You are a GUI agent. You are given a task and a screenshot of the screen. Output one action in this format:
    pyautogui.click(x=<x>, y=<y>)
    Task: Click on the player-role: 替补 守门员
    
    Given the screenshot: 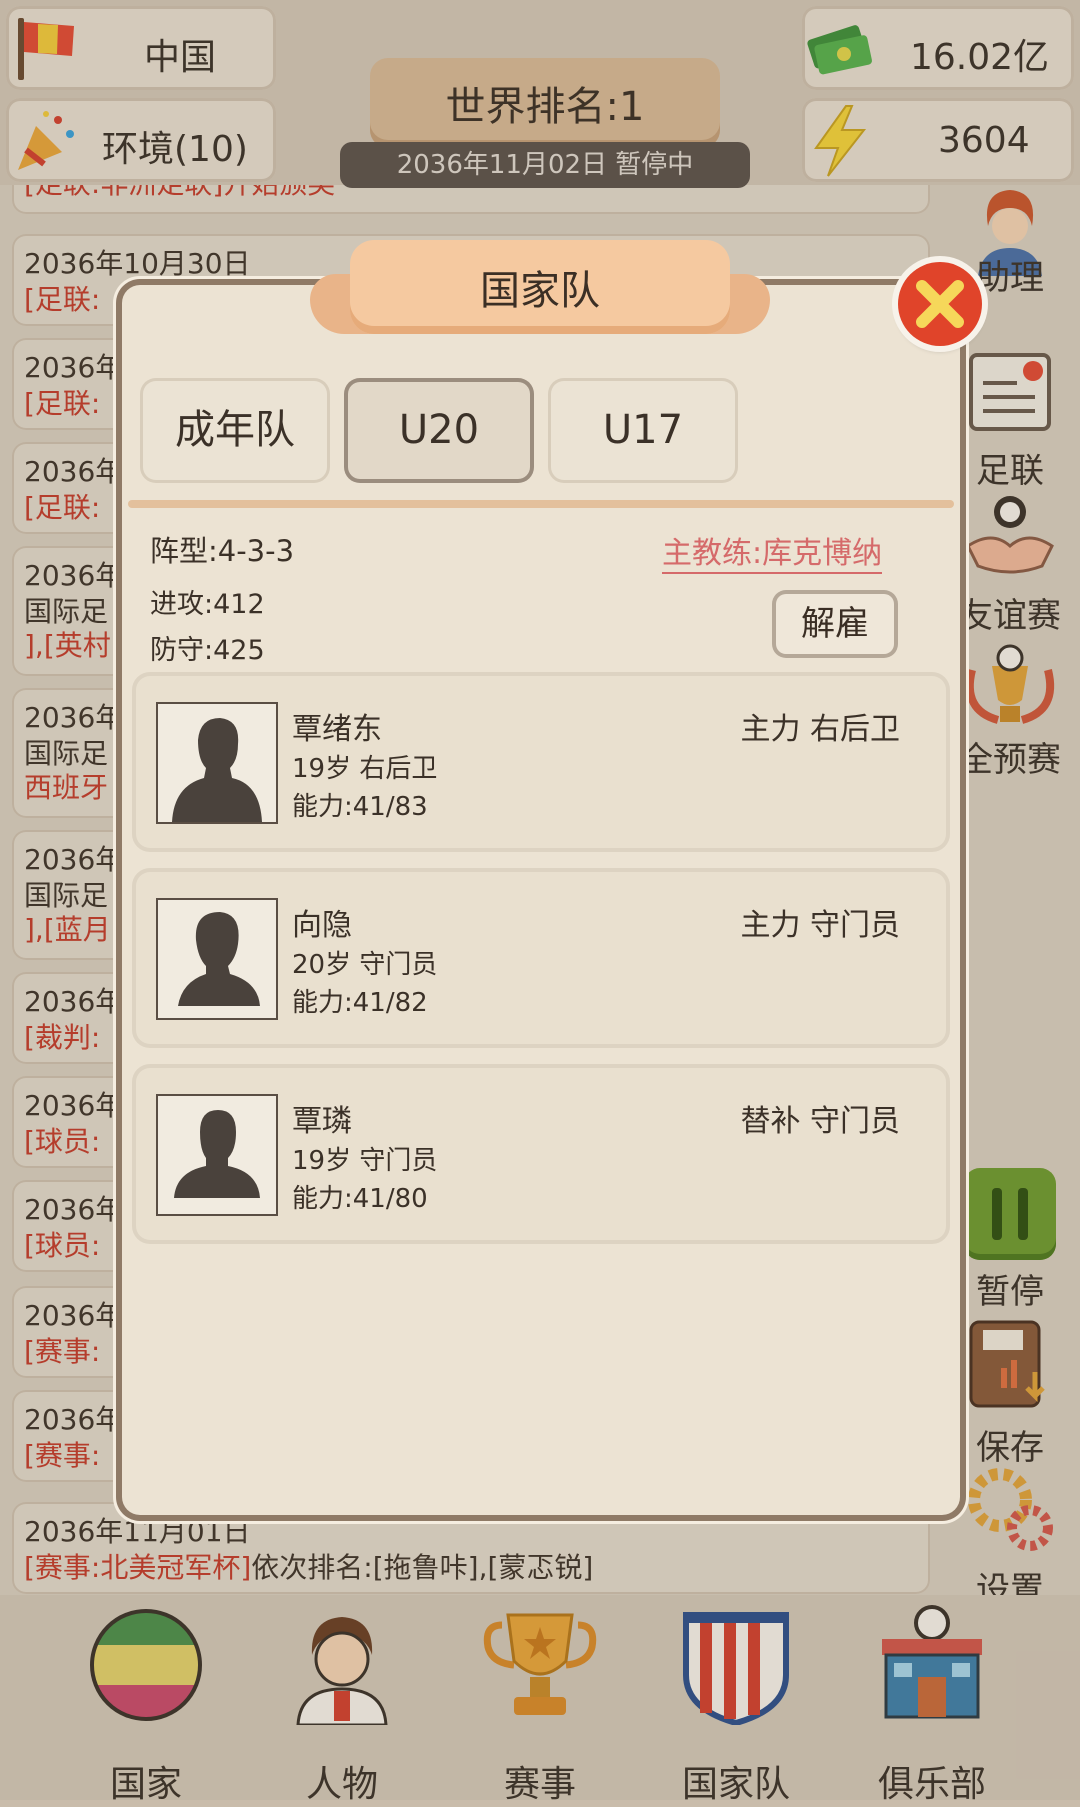 What is the action you would take?
    pyautogui.click(x=820, y=1121)
    